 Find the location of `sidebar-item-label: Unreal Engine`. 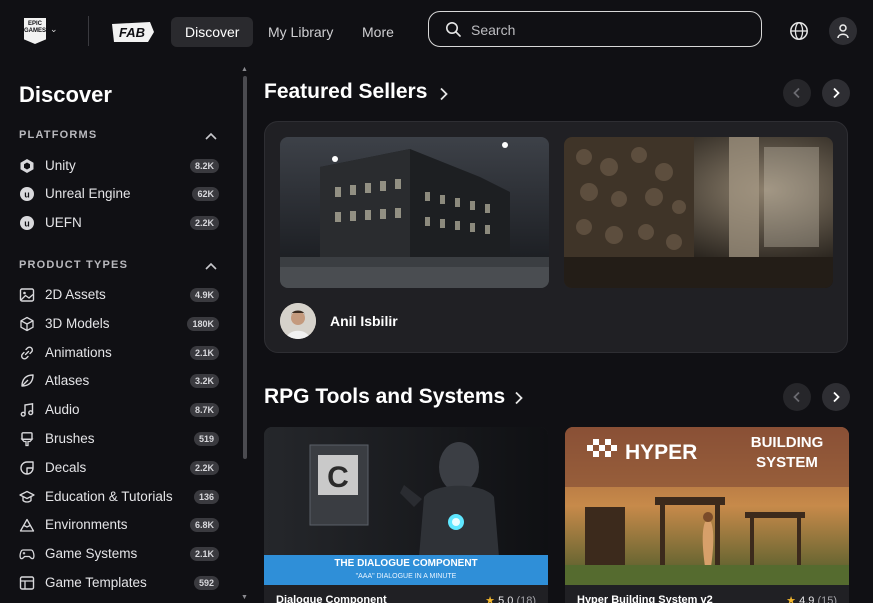

sidebar-item-label: Unreal Engine is located at coordinates (88, 193).